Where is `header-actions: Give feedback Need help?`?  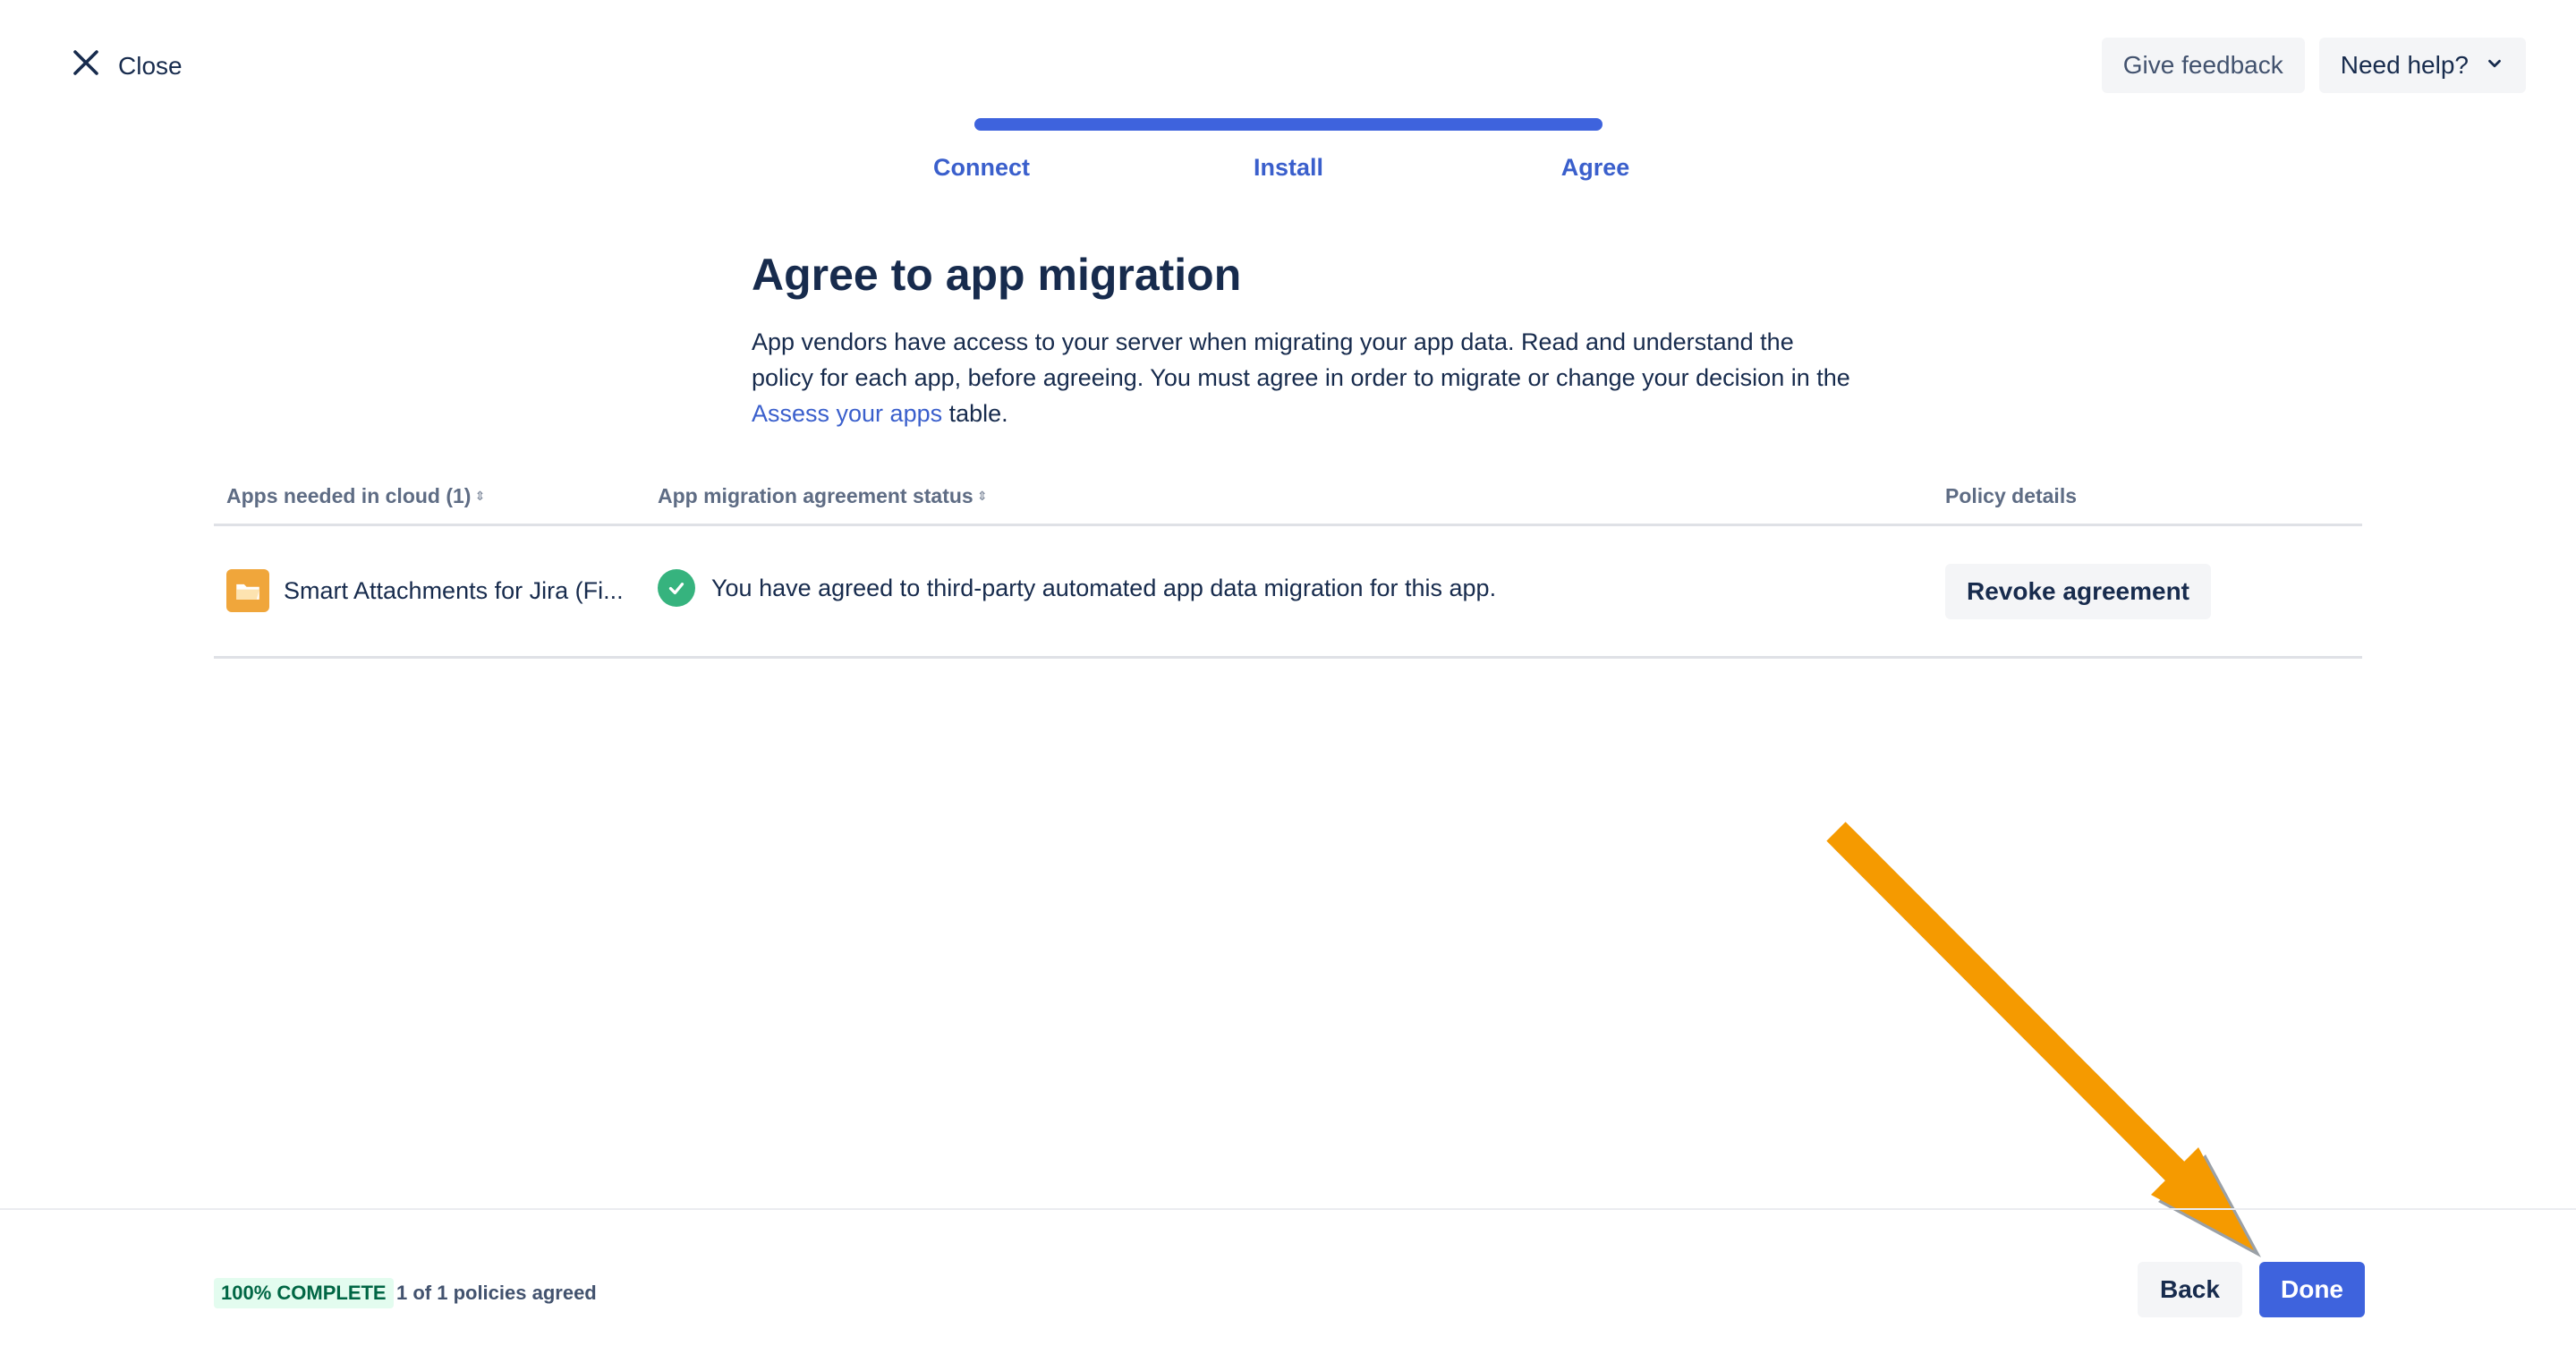 header-actions: Give feedback Need help? is located at coordinates (2313, 65).